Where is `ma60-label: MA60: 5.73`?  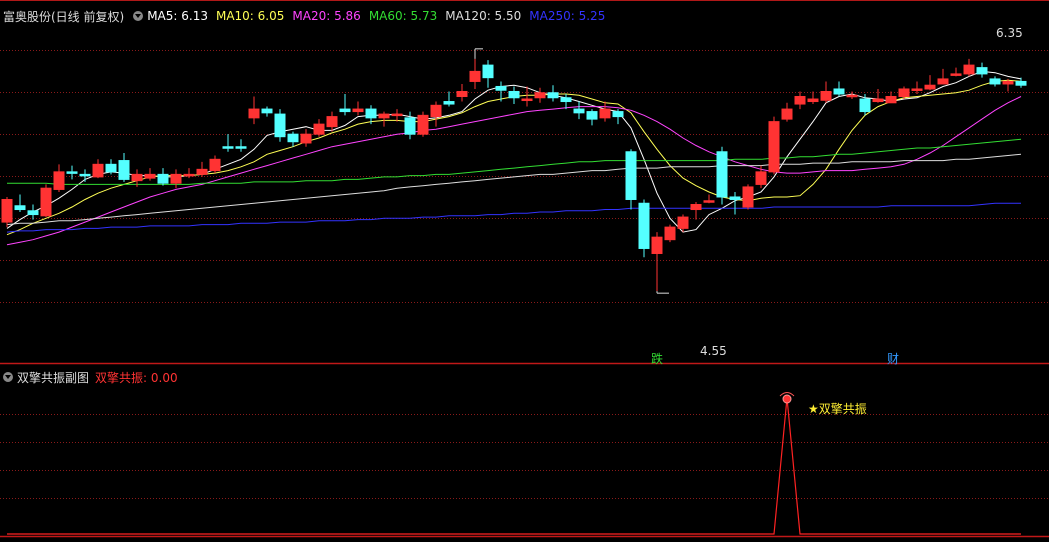 ma60-label: MA60: 5.73 is located at coordinates (403, 16).